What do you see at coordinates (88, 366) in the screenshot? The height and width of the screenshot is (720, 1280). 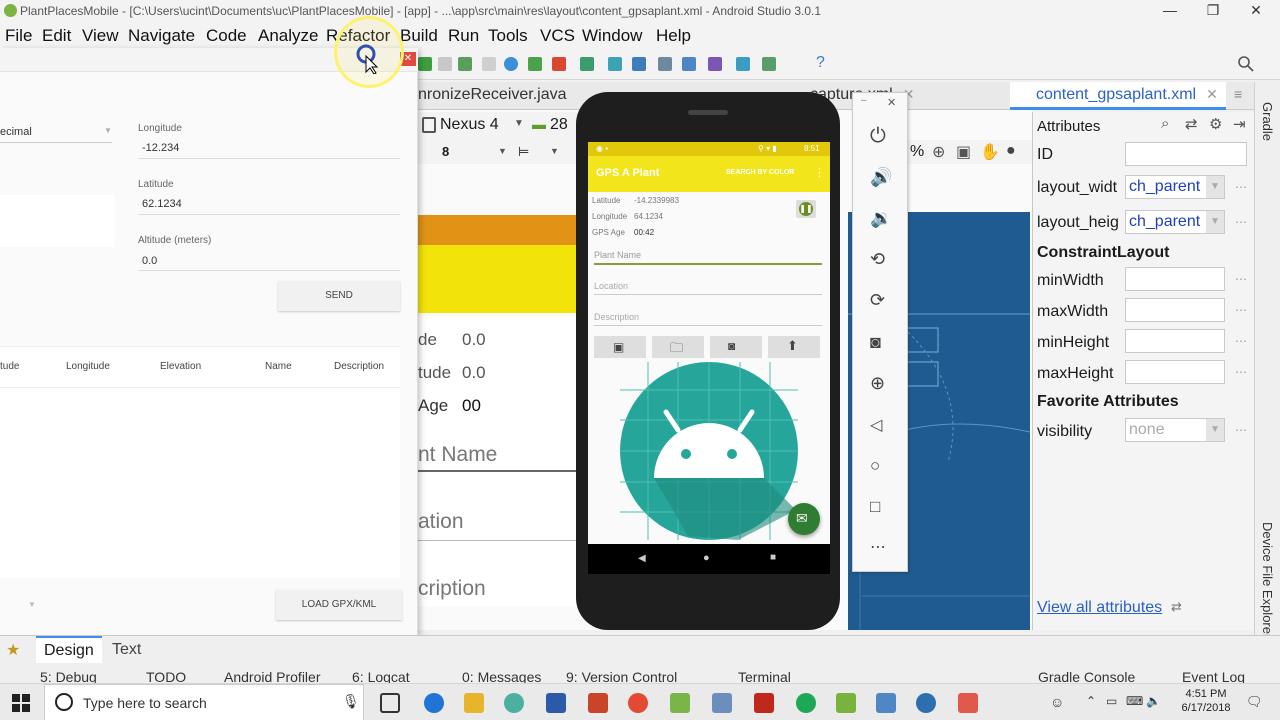 I see `column-header-longitude: Longitude` at bounding box center [88, 366].